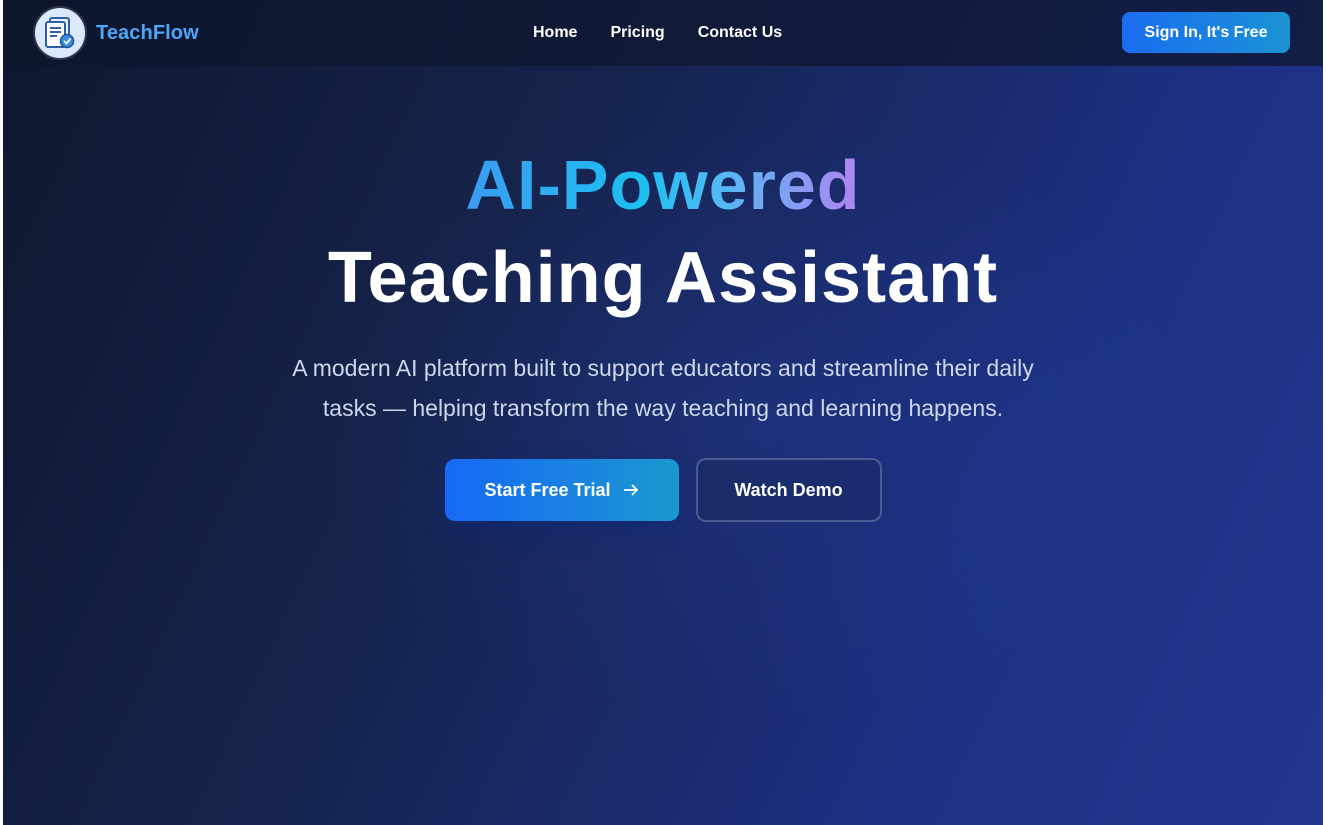 The image size is (1326, 825). Describe the element at coordinates (1206, 32) in the screenshot. I see `sign-in-button: Sign In, It's Free` at that location.